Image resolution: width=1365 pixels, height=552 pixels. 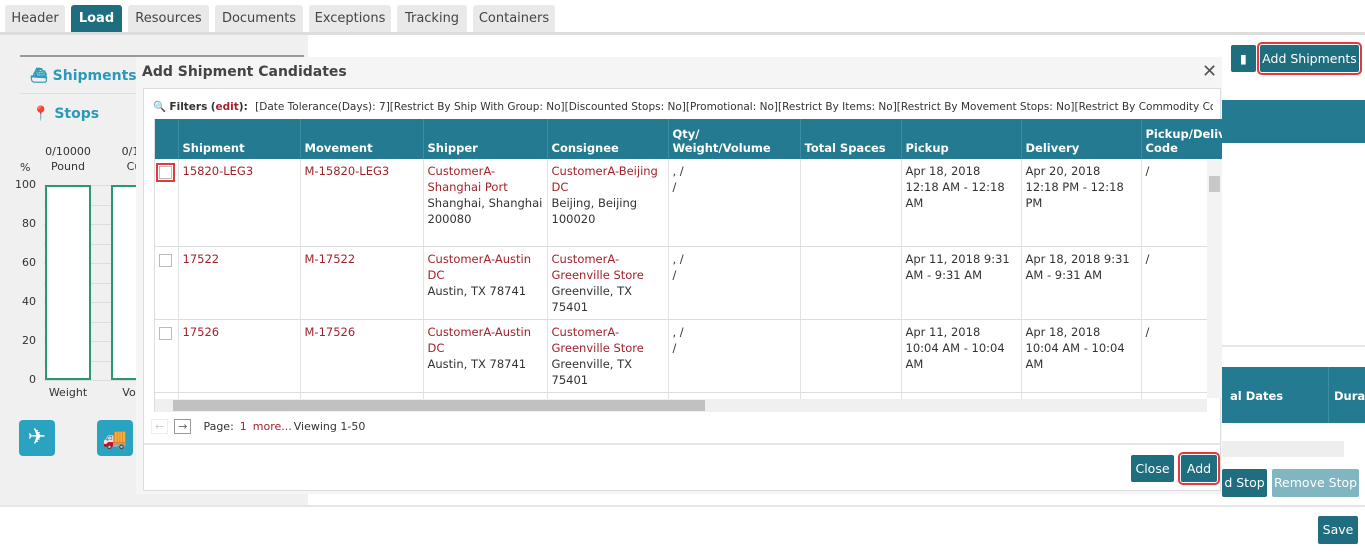 What do you see at coordinates (25, 184) in the screenshot?
I see `y-tick: 100` at bounding box center [25, 184].